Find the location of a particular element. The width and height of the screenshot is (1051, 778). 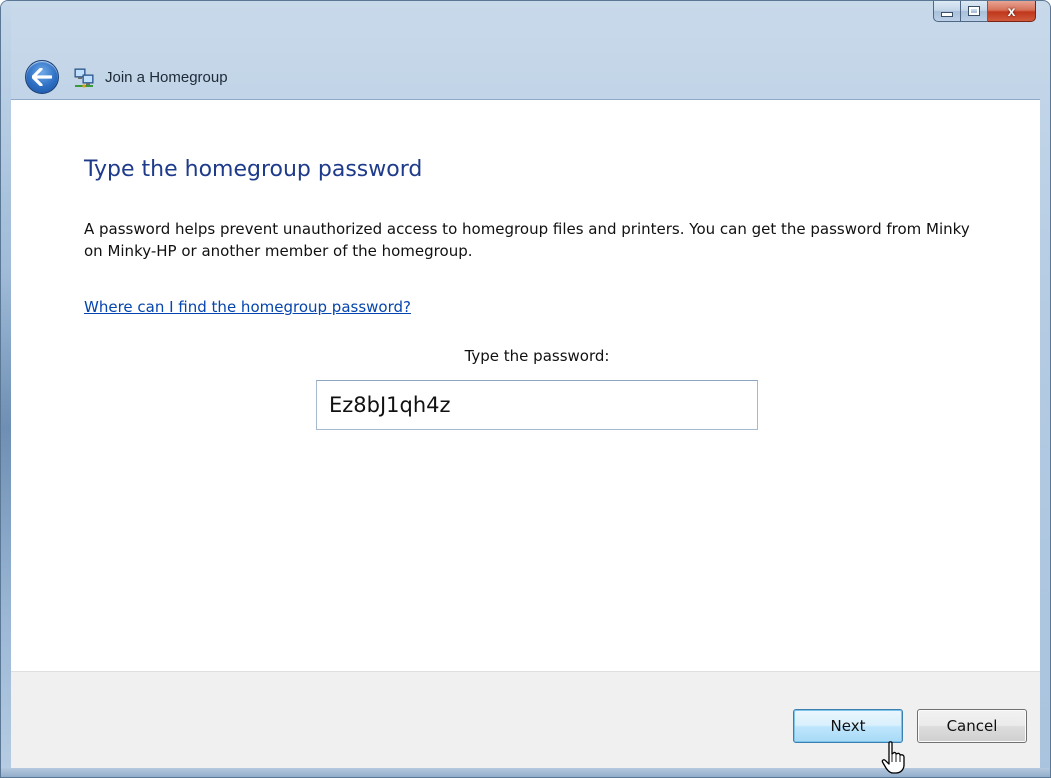

password-label: Type the password: is located at coordinates (537, 356).